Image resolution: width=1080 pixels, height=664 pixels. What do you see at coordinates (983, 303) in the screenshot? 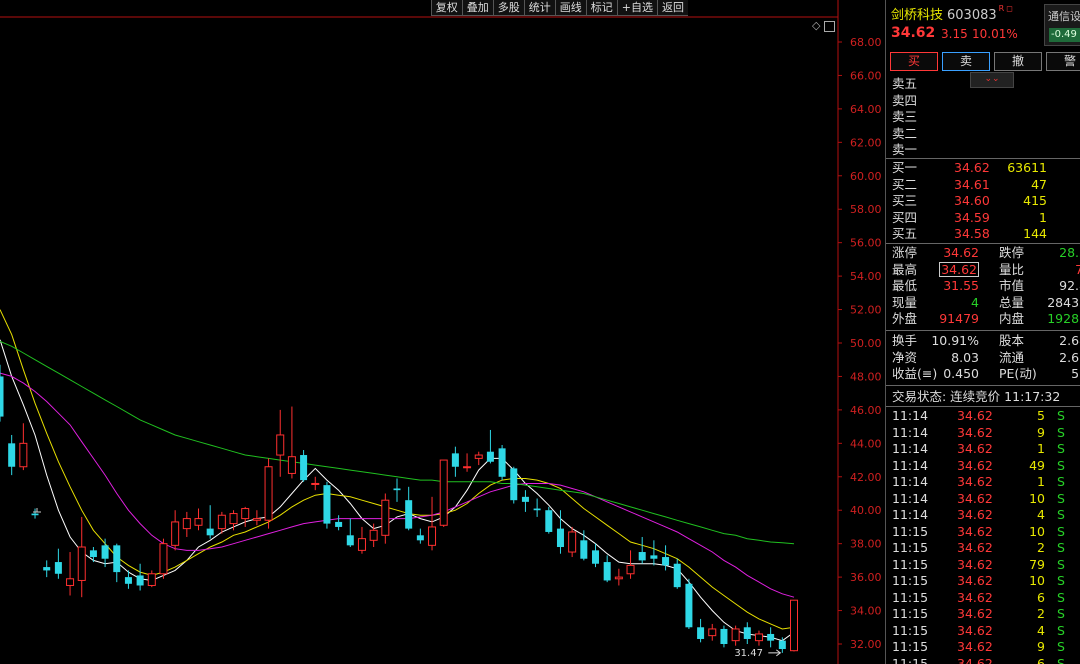
I see `stat-row: 现量 4 总量 28433` at bounding box center [983, 303].